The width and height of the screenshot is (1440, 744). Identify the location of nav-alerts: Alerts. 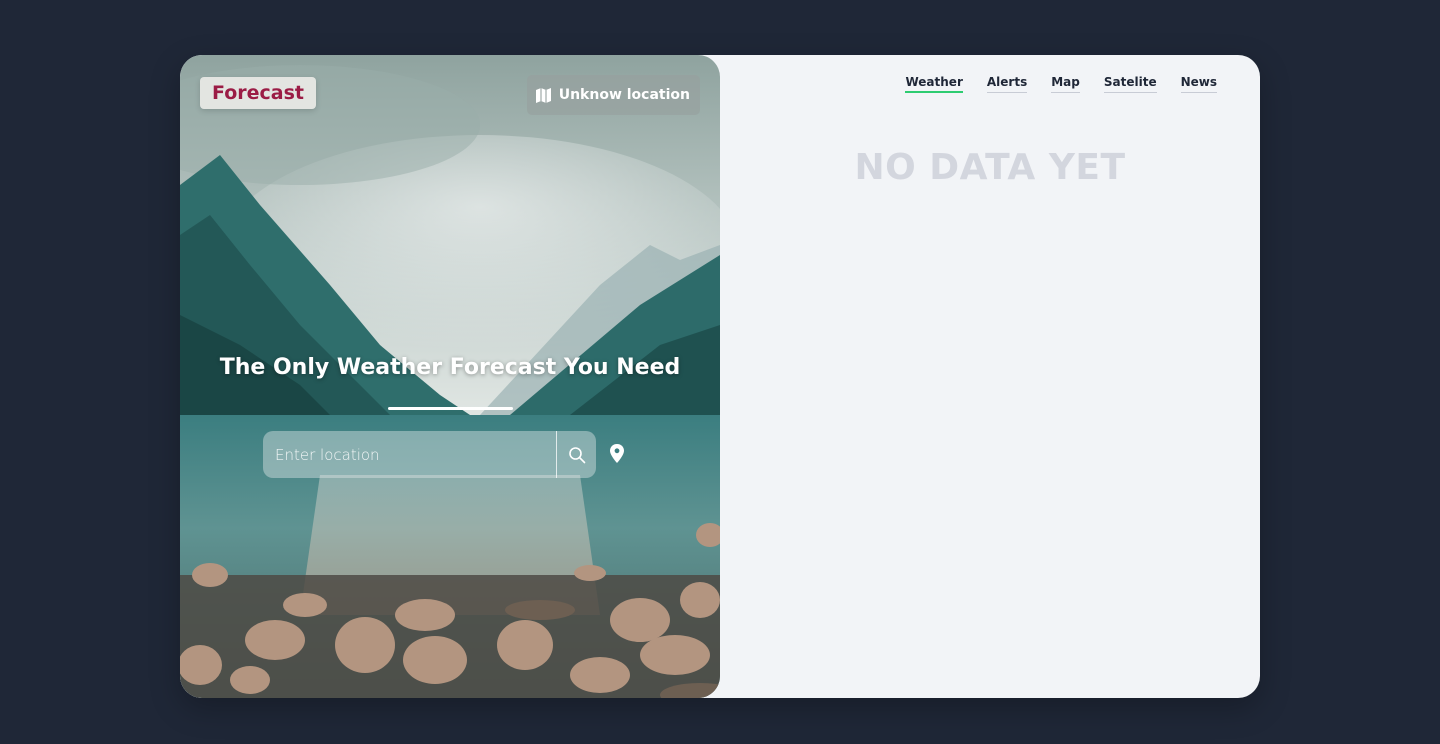
(1007, 84).